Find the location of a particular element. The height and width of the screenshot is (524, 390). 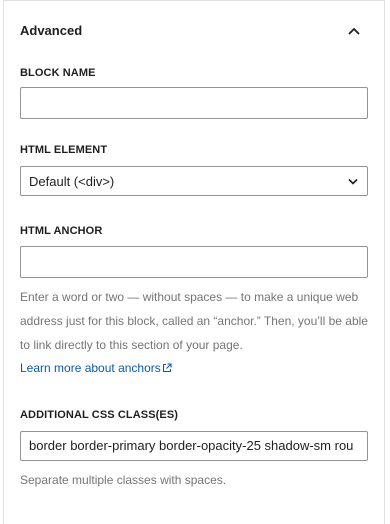

learn-more-anchors-link: Learn more about anchors is located at coordinates (96, 368).